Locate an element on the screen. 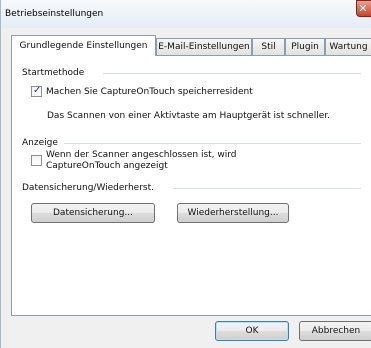  cancel-button: Abbrechen is located at coordinates (335, 331).